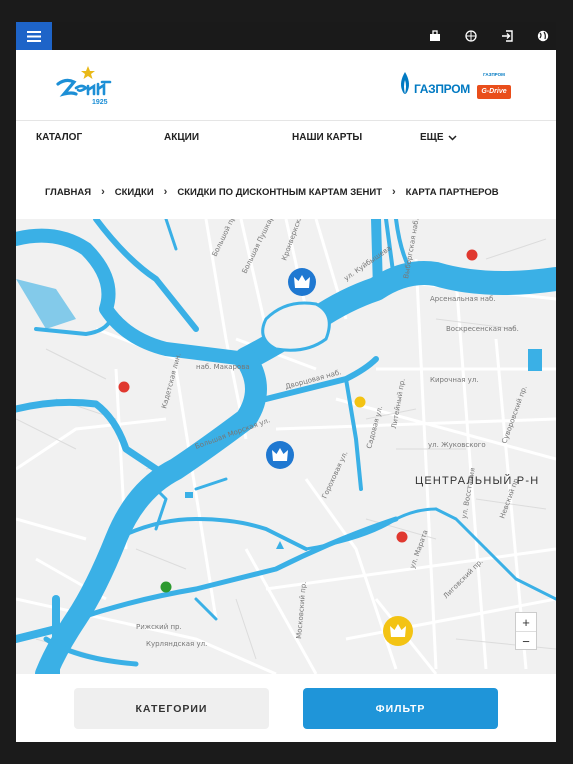 The width and height of the screenshot is (573, 764). Describe the element at coordinates (223, 367) in the screenshot. I see `svg-text: наб. Макарова` at that location.